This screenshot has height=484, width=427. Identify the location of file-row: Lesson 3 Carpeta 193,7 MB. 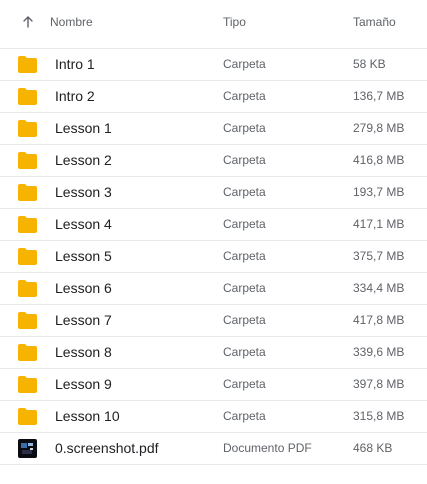
(213, 193).